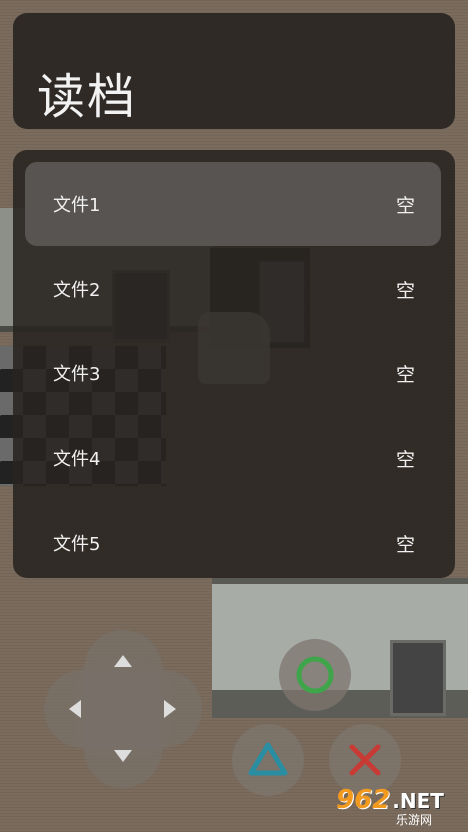  I want to click on save-slot-label: 文件2, so click(77, 290).